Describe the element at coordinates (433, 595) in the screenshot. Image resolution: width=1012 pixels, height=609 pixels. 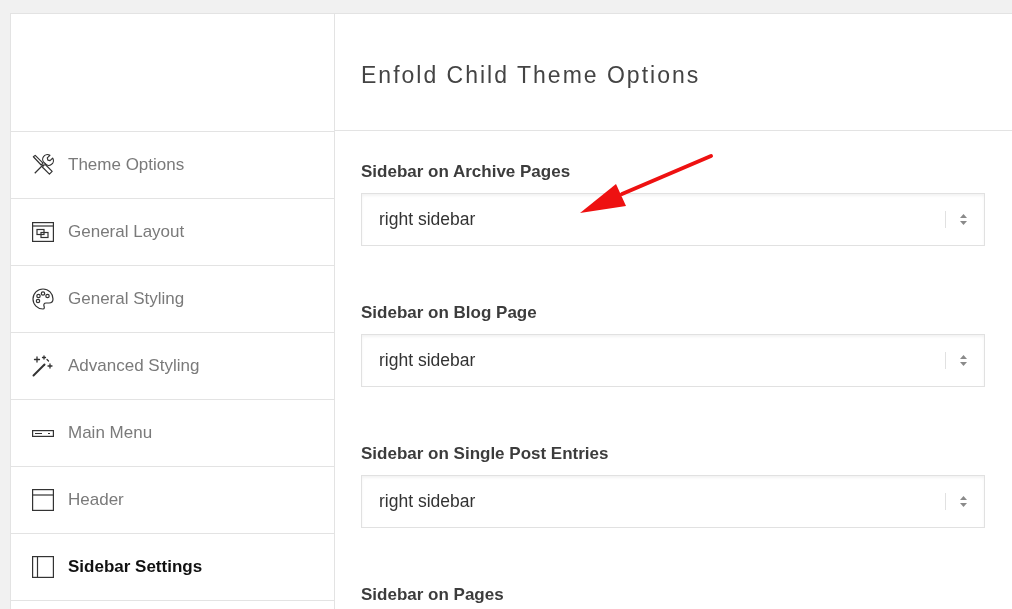
I see `setting-label: Sidebar on Pages` at that location.